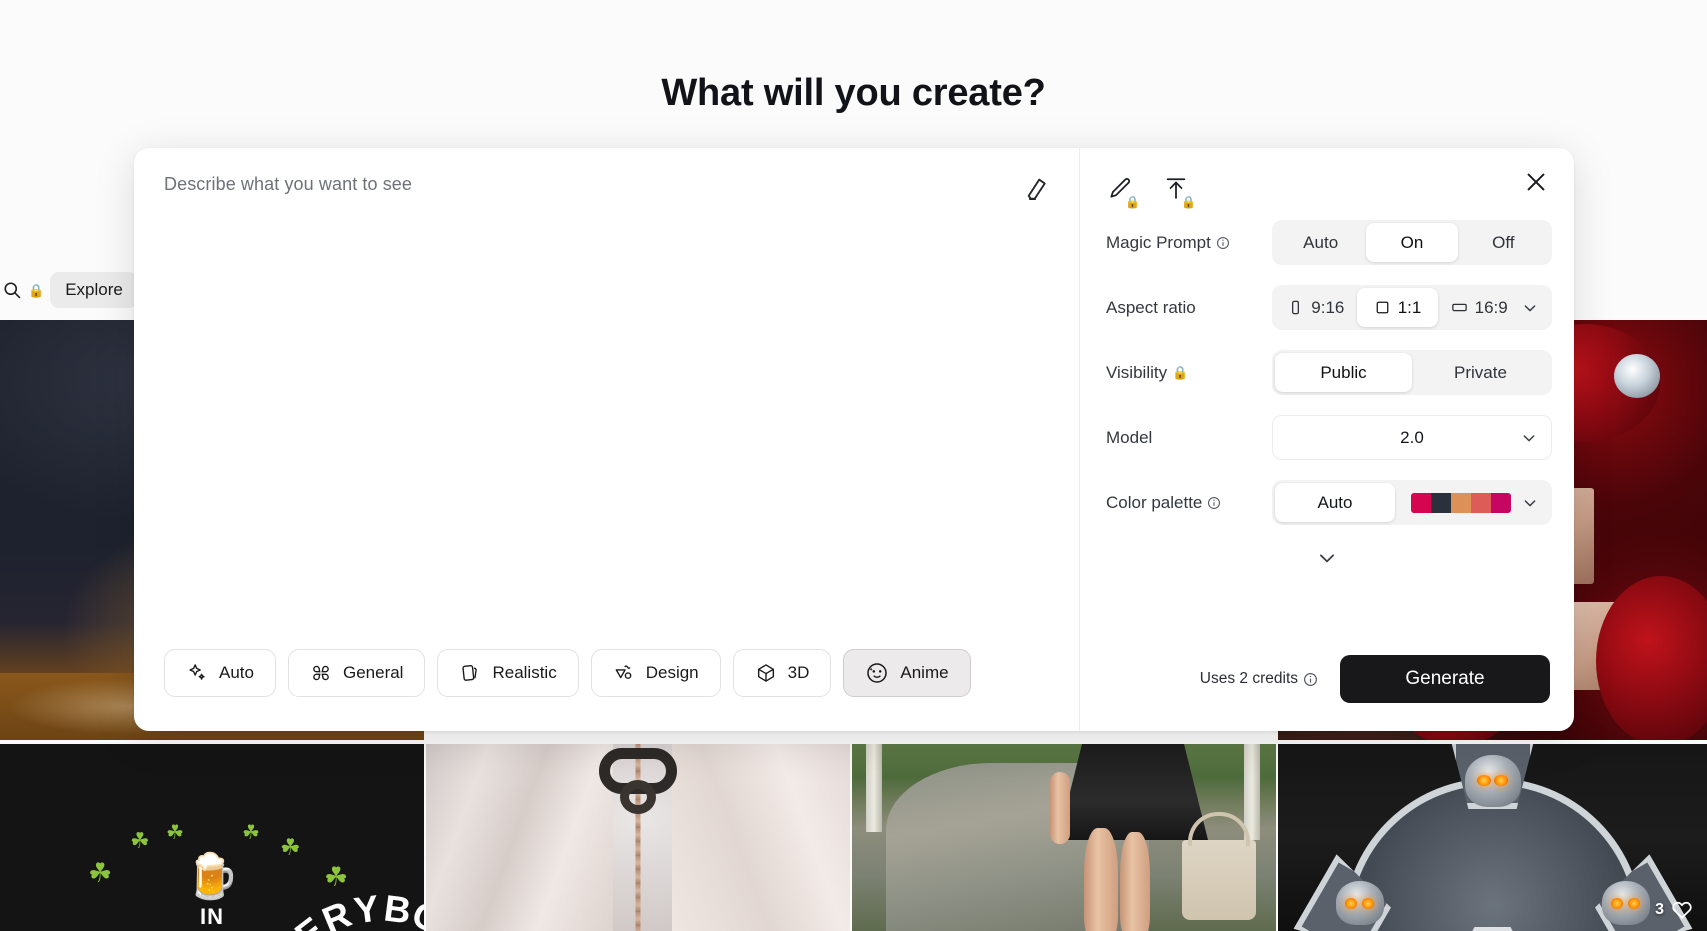 Image resolution: width=1707 pixels, height=931 pixels. What do you see at coordinates (1129, 437) in the screenshot?
I see `label-text: Model` at bounding box center [1129, 437].